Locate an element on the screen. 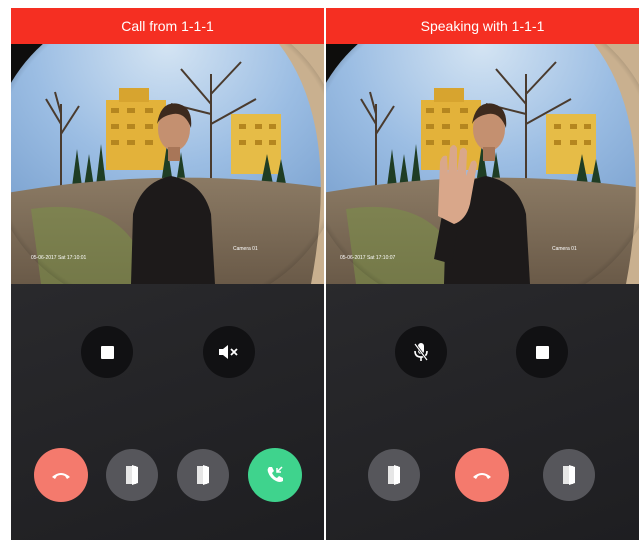 This screenshot has height=540, width=644. decline-call-button is located at coordinates (61, 475).